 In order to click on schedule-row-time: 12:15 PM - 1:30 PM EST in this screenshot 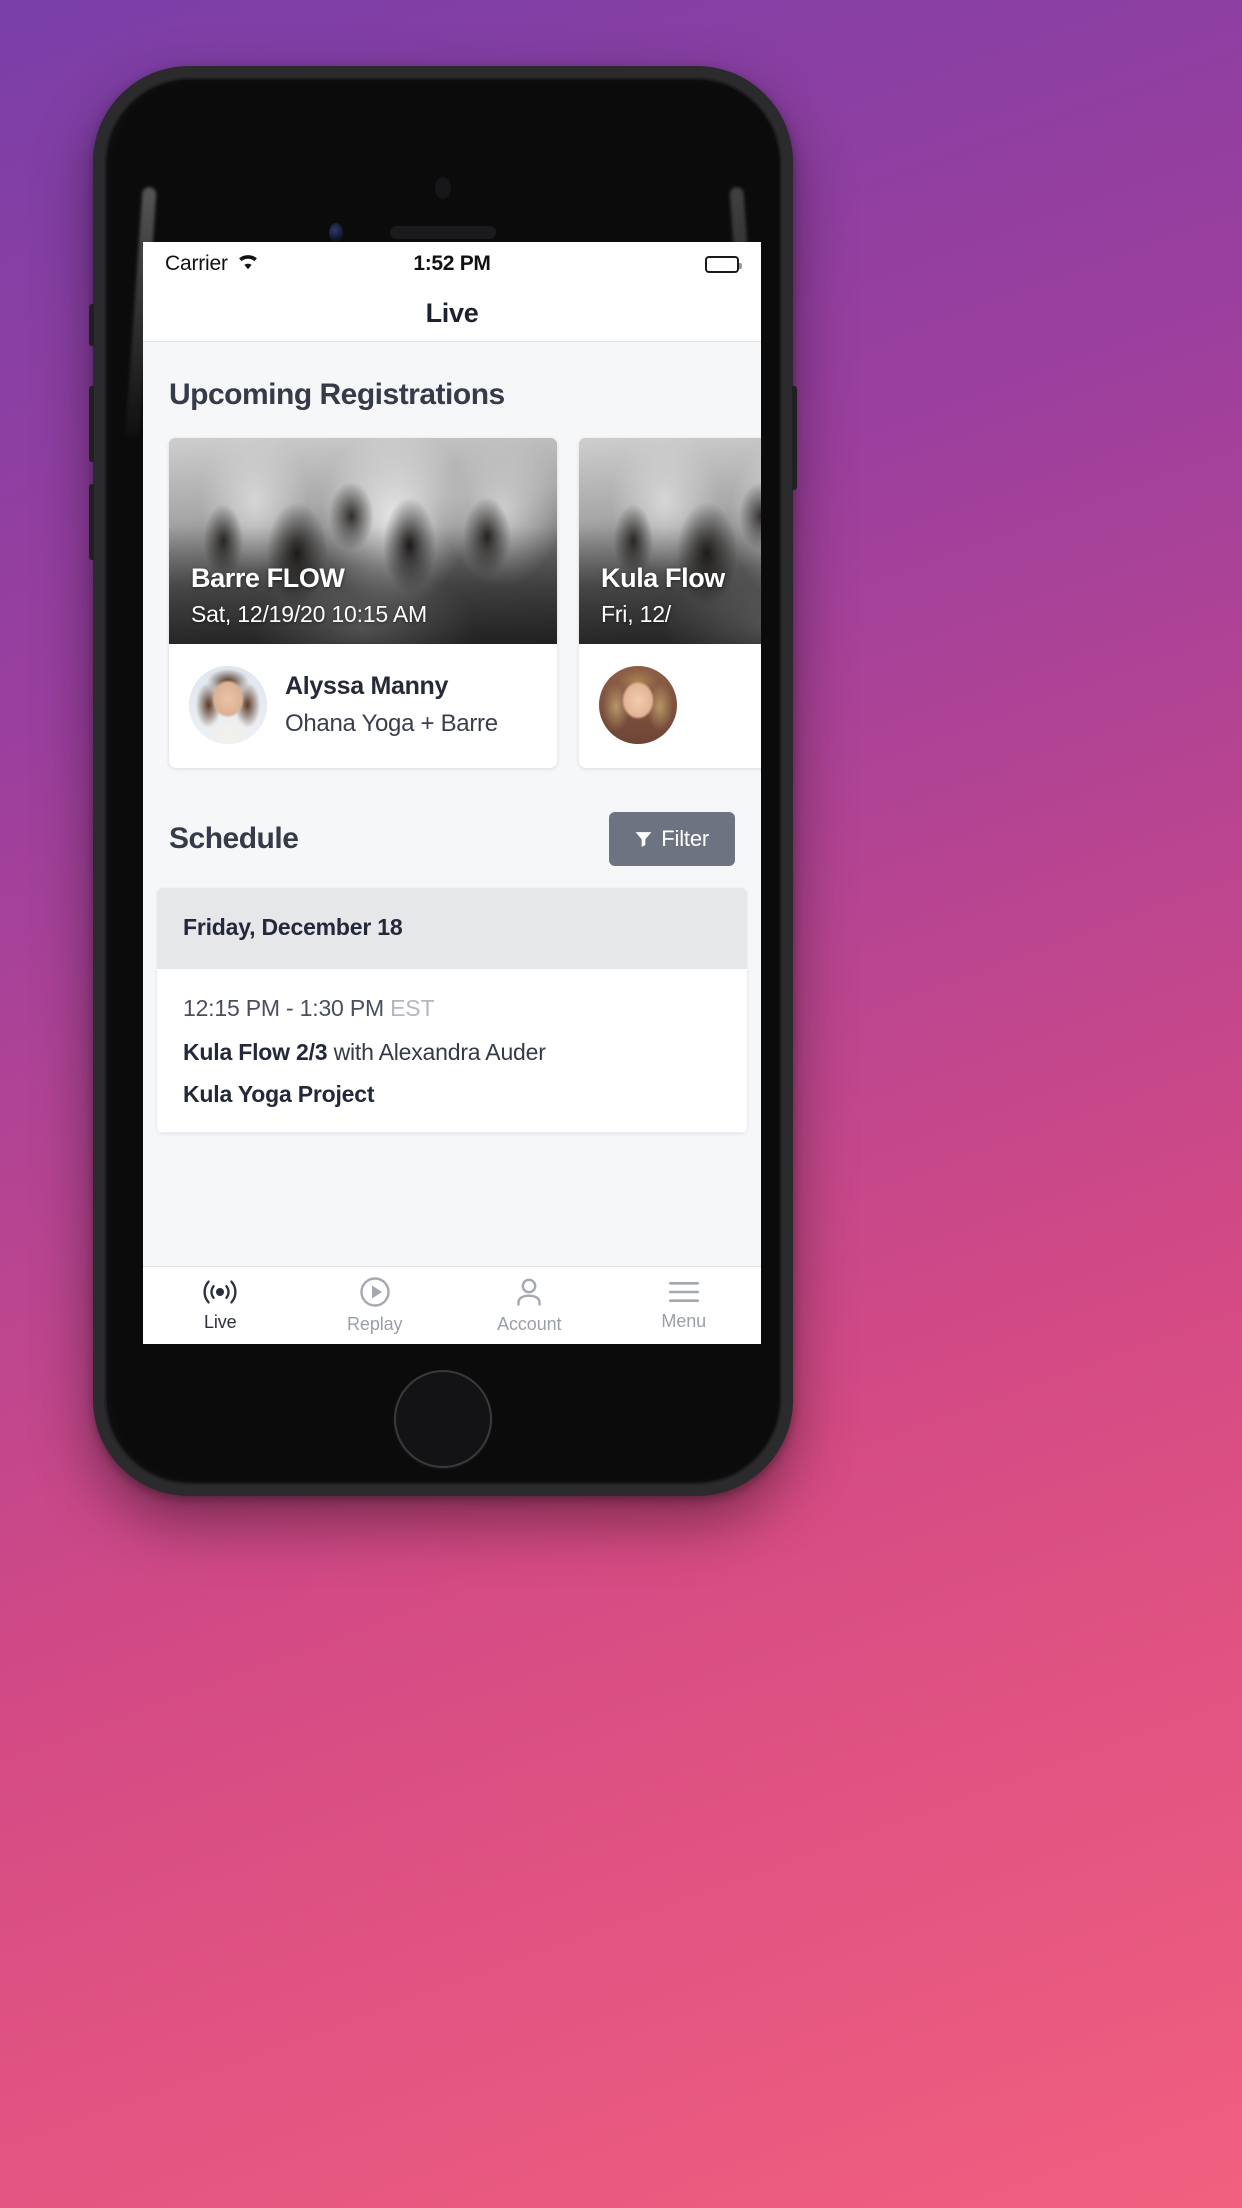, I will do `click(452, 1008)`.